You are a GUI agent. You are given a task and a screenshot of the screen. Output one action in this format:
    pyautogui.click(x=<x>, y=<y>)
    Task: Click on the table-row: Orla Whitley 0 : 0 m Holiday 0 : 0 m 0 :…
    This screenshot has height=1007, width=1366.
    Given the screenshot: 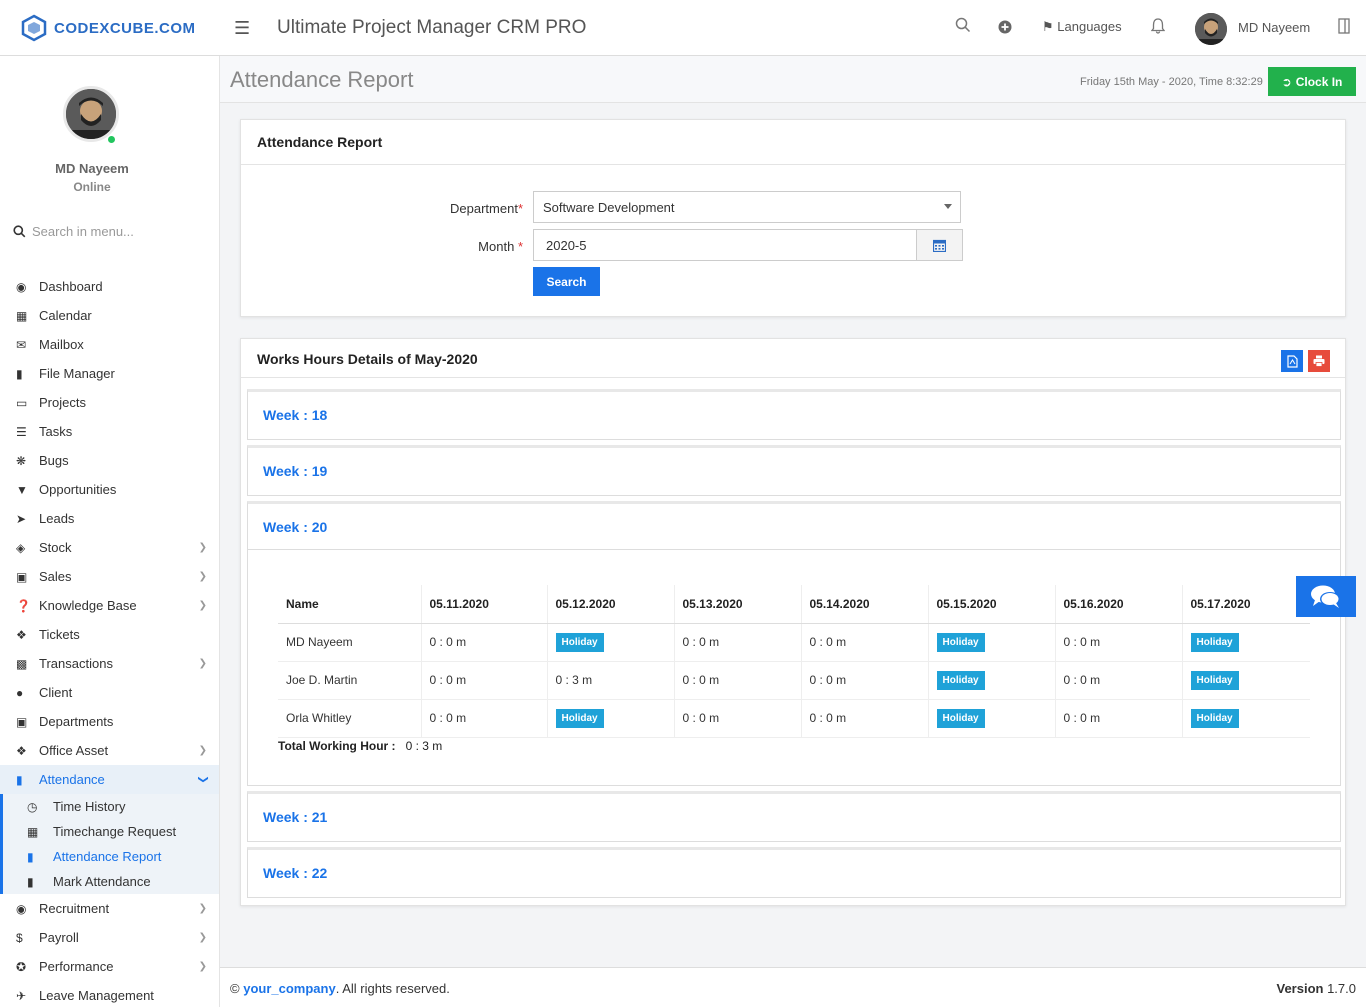 What is the action you would take?
    pyautogui.click(x=794, y=718)
    